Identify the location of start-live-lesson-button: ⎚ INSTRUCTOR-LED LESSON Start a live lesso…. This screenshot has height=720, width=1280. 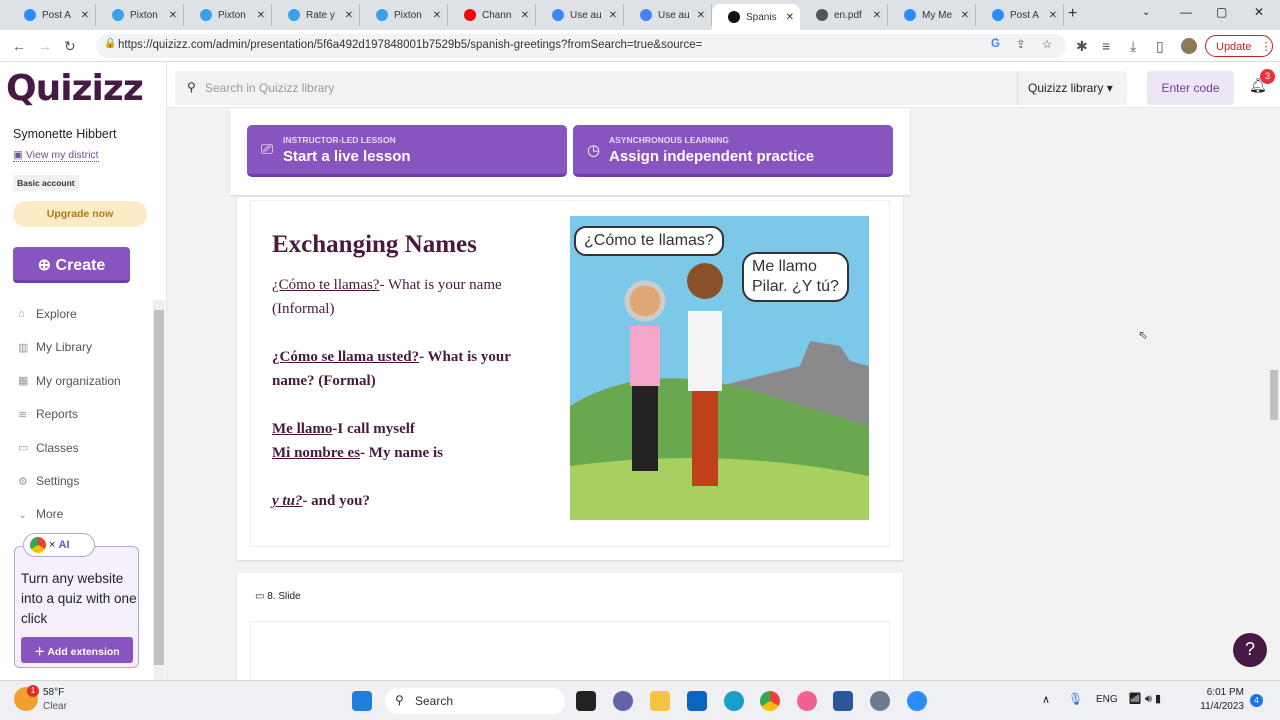
(407, 151).